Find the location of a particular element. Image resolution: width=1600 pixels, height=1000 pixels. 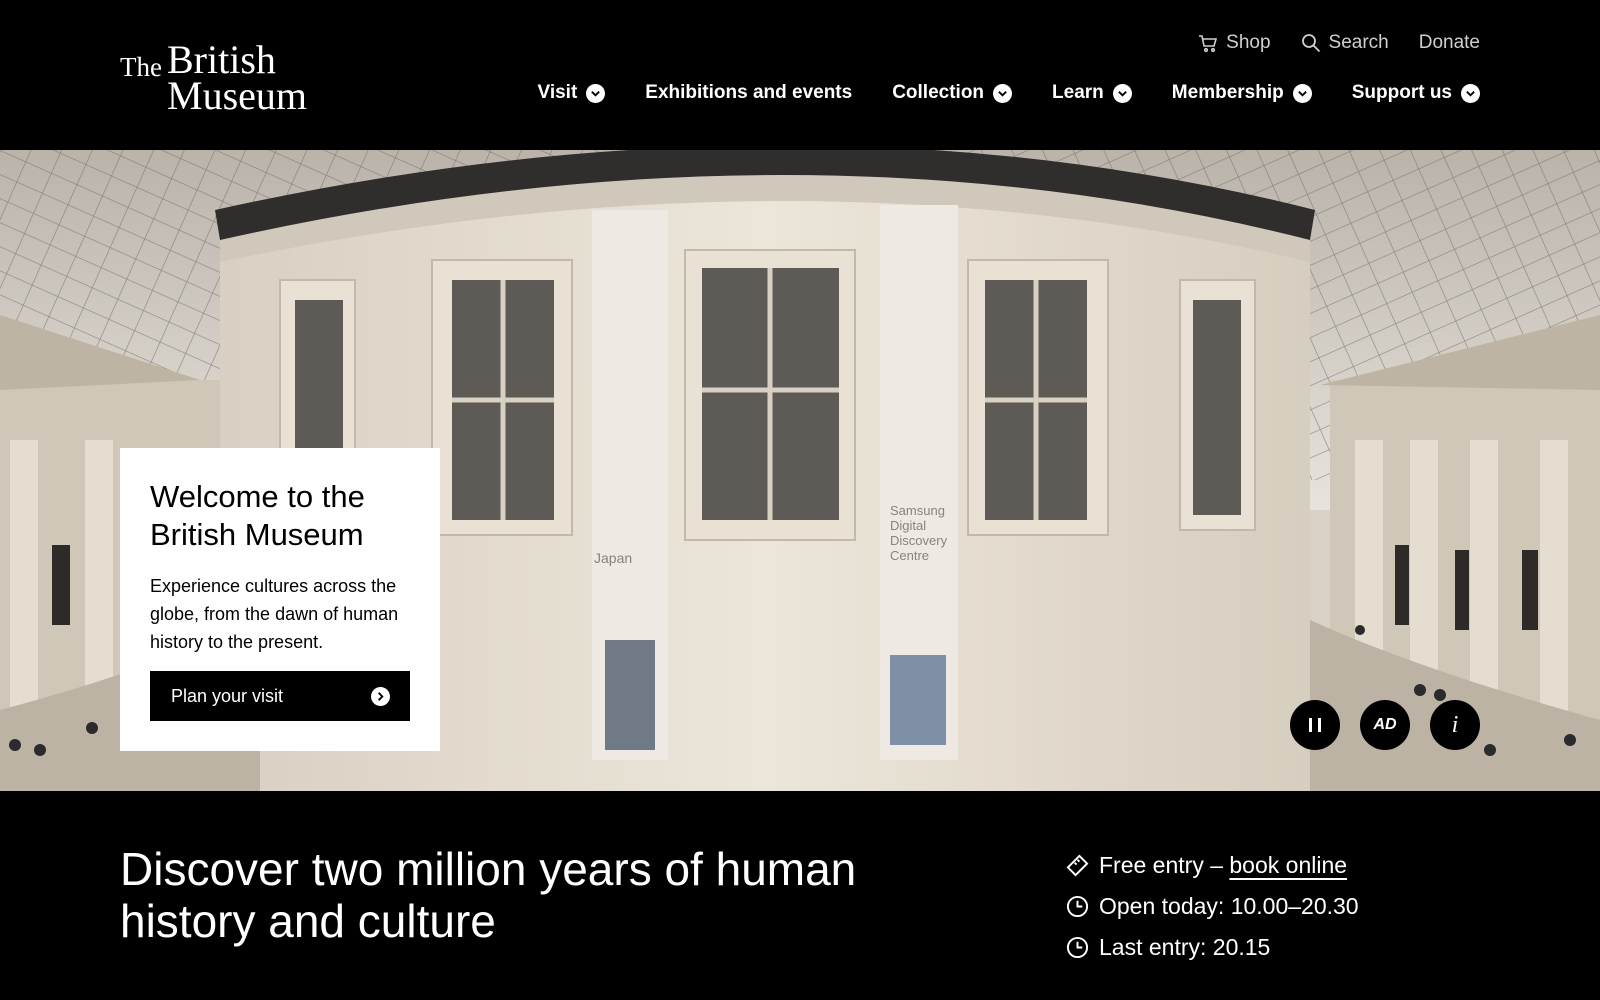

book-online-link: book online is located at coordinates (1288, 865).